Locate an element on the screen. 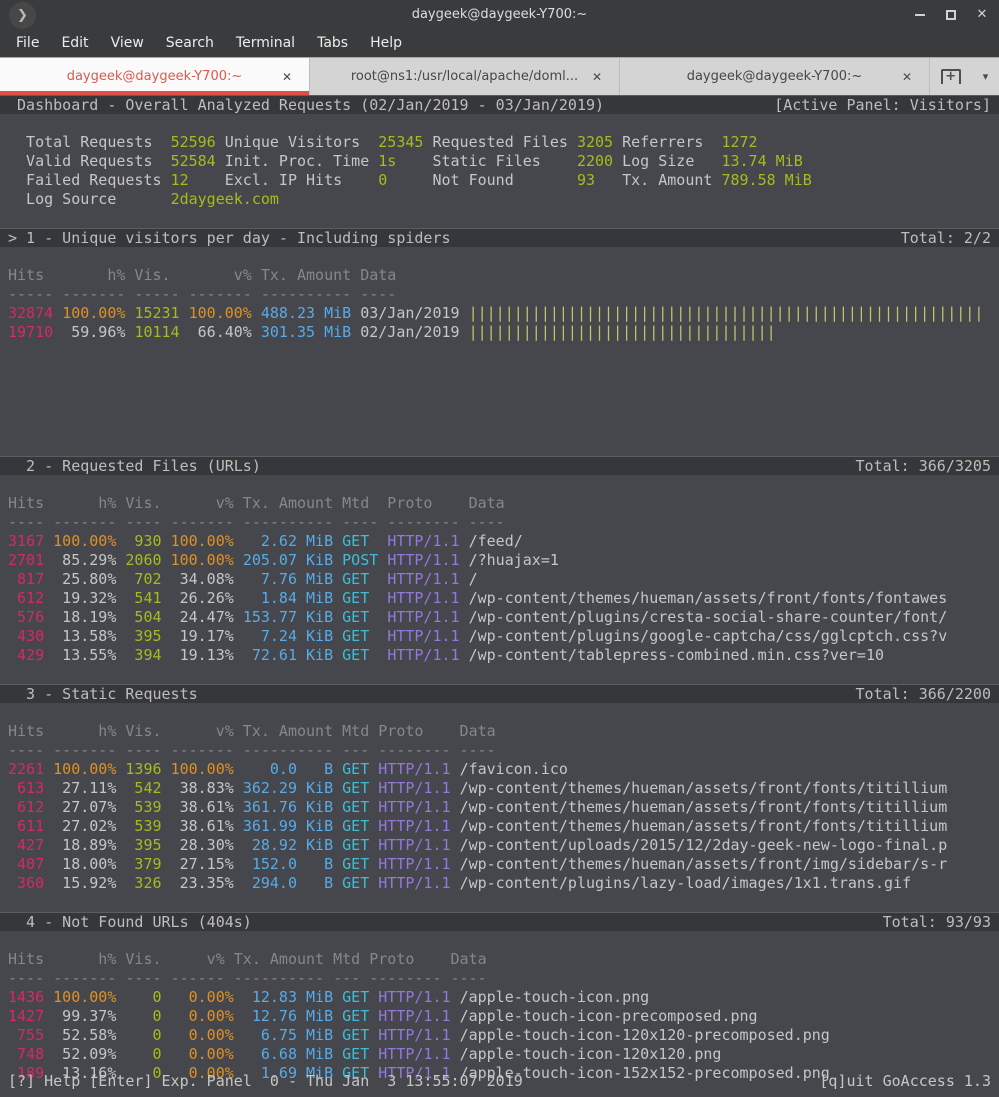 The width and height of the screenshot is (999, 1097). terminal-text: 25.80% is located at coordinates (85, 579).